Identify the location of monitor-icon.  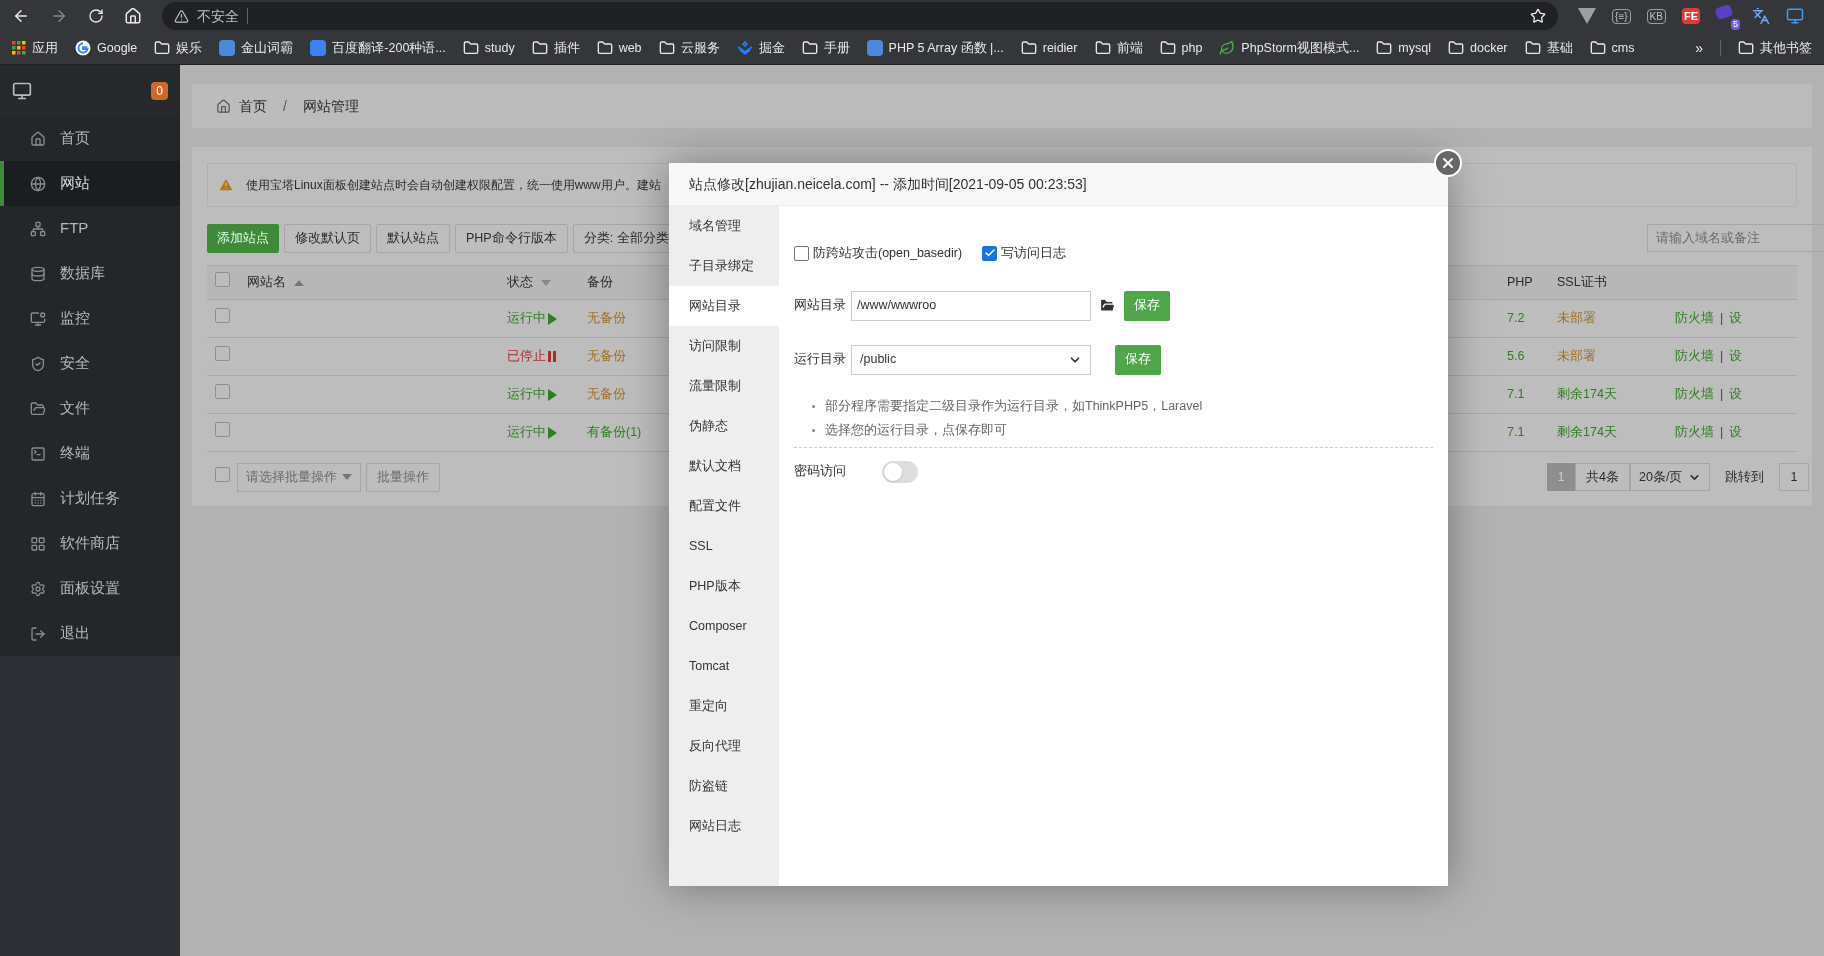
(1795, 16).